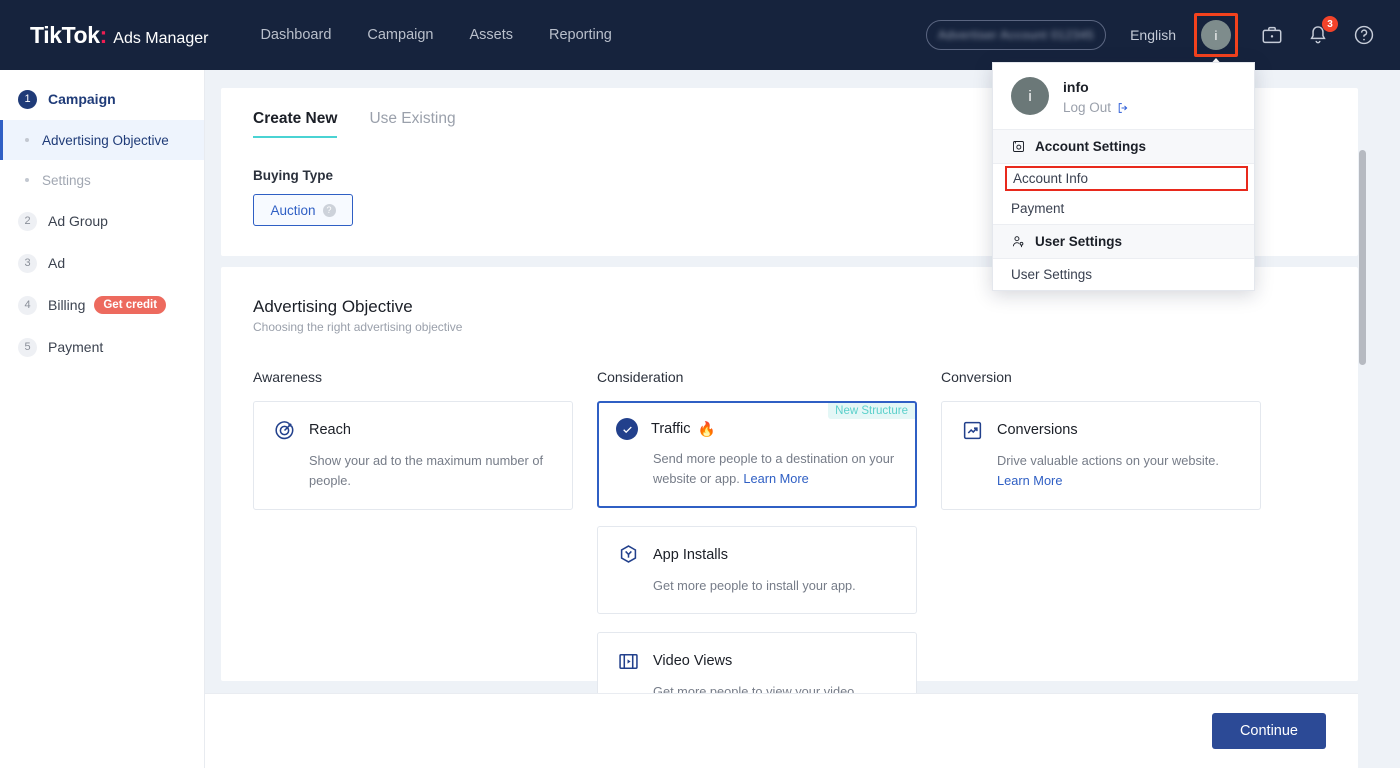  I want to click on objective-conversions-head: Conversions, so click(1101, 430).